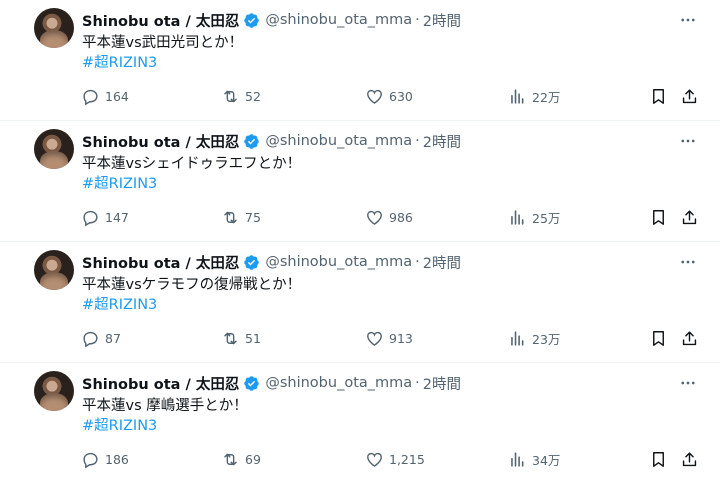 The image size is (720, 487). I want to click on views-count: 22万, so click(546, 97).